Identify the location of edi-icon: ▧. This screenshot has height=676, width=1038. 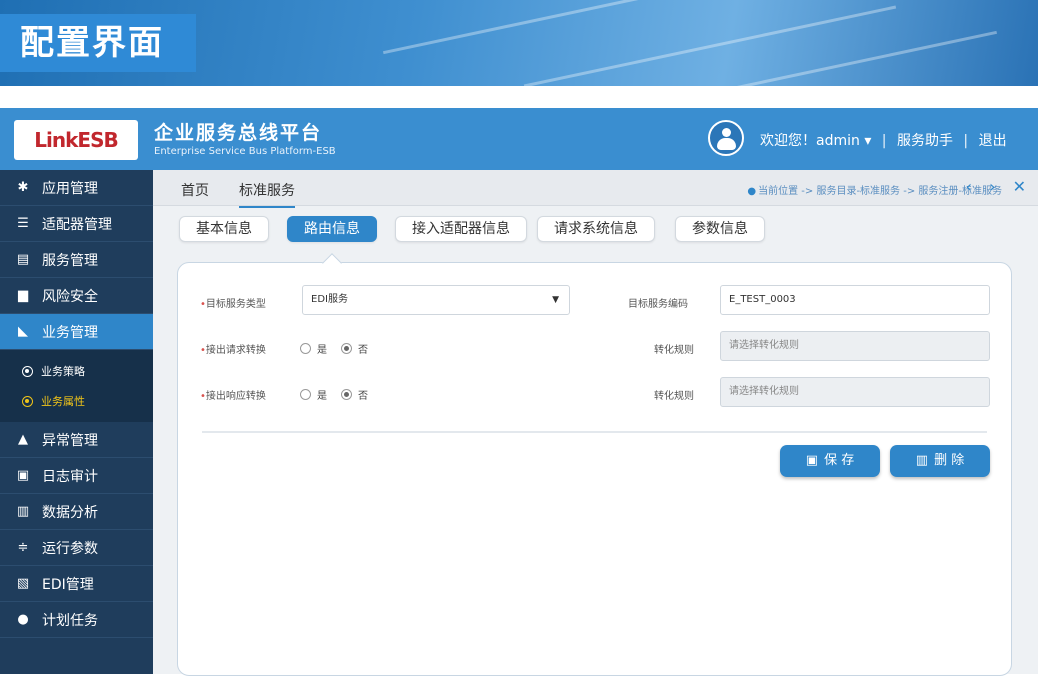
(23, 583).